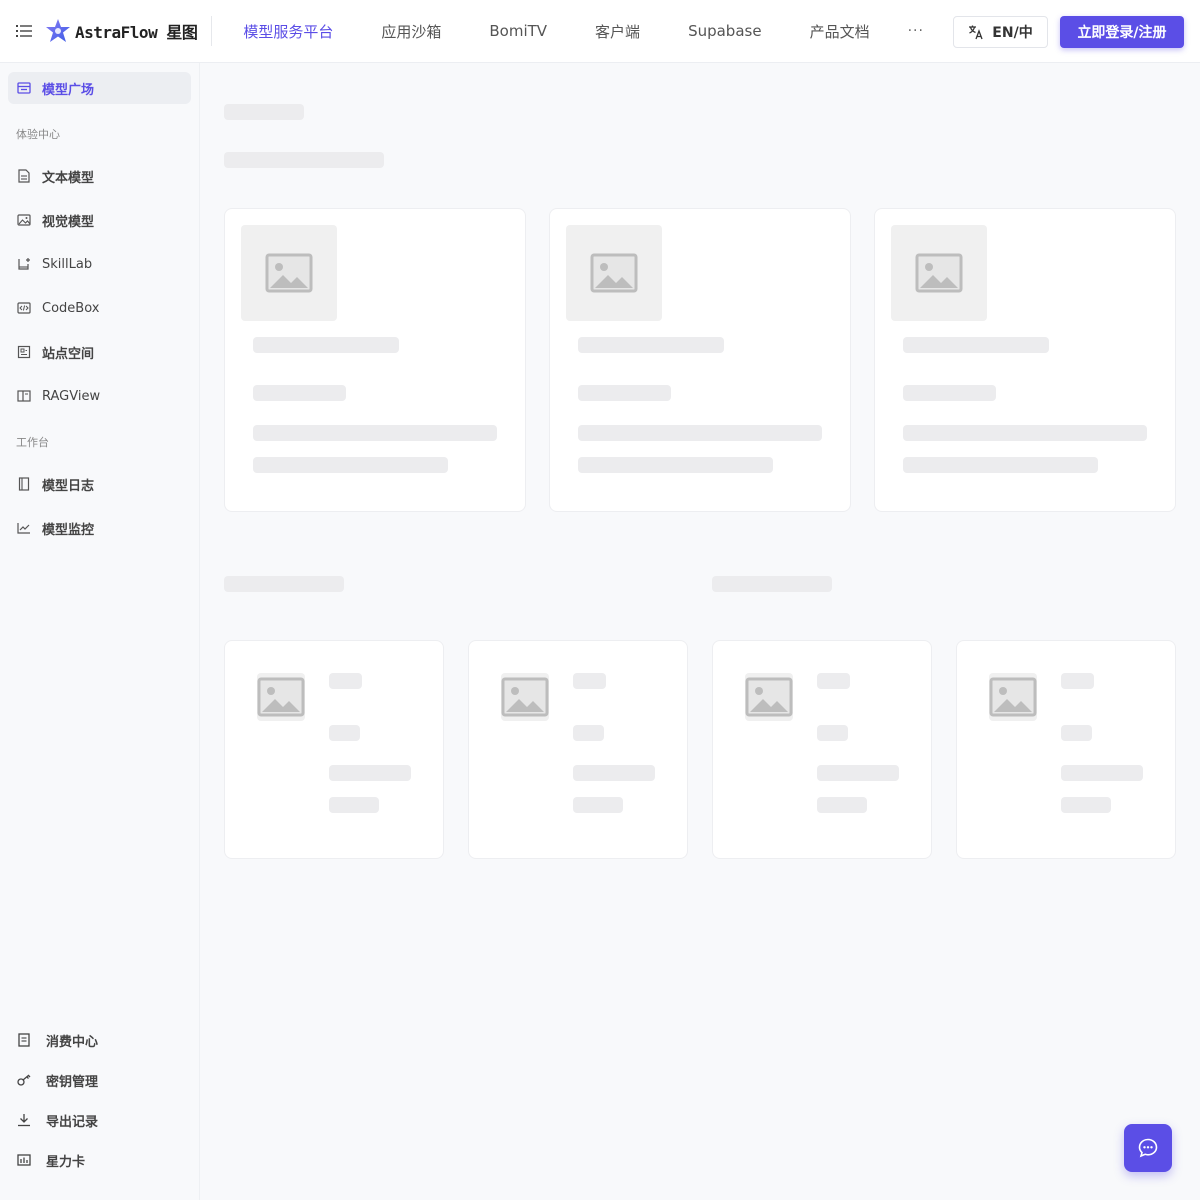  What do you see at coordinates (58, 30) in the screenshot?
I see `star-logo-icon` at bounding box center [58, 30].